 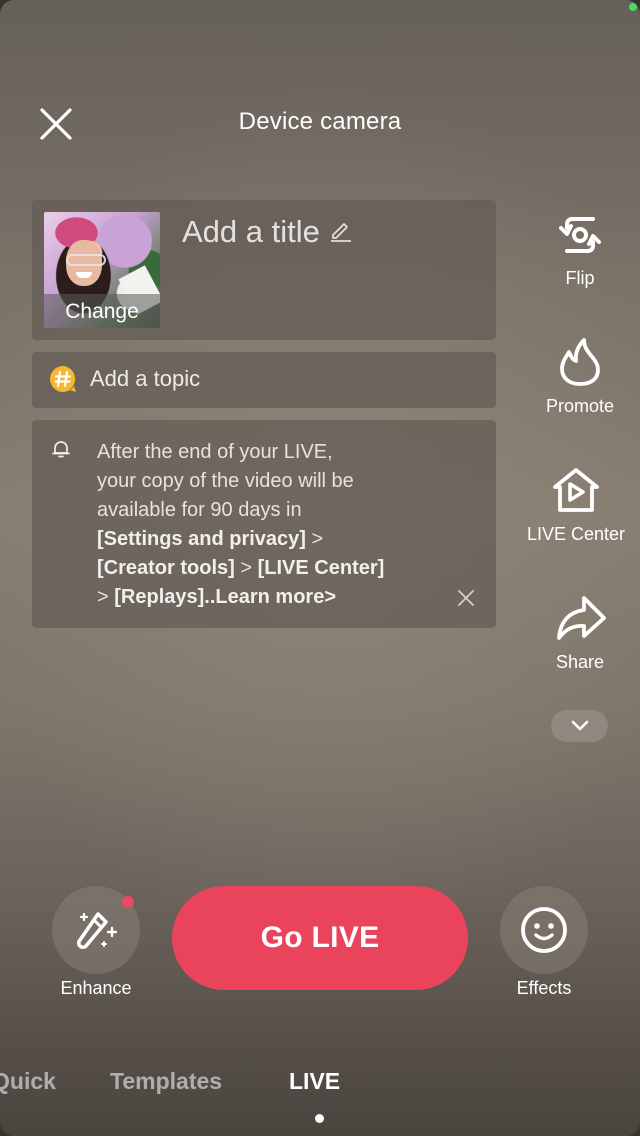 What do you see at coordinates (264, 270) in the screenshot?
I see `title-card: Change Add a title` at bounding box center [264, 270].